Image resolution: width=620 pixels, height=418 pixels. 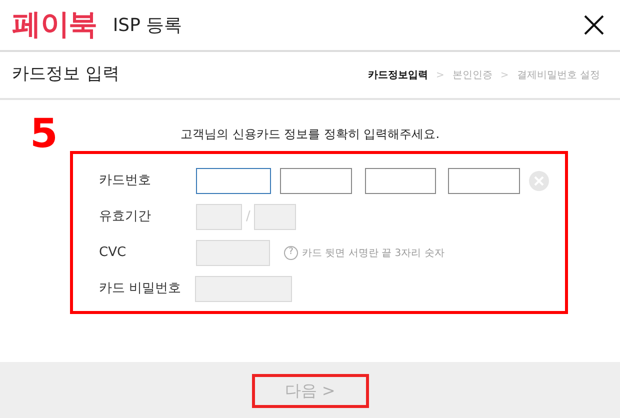 I want to click on field-label: CVC, so click(x=113, y=253).